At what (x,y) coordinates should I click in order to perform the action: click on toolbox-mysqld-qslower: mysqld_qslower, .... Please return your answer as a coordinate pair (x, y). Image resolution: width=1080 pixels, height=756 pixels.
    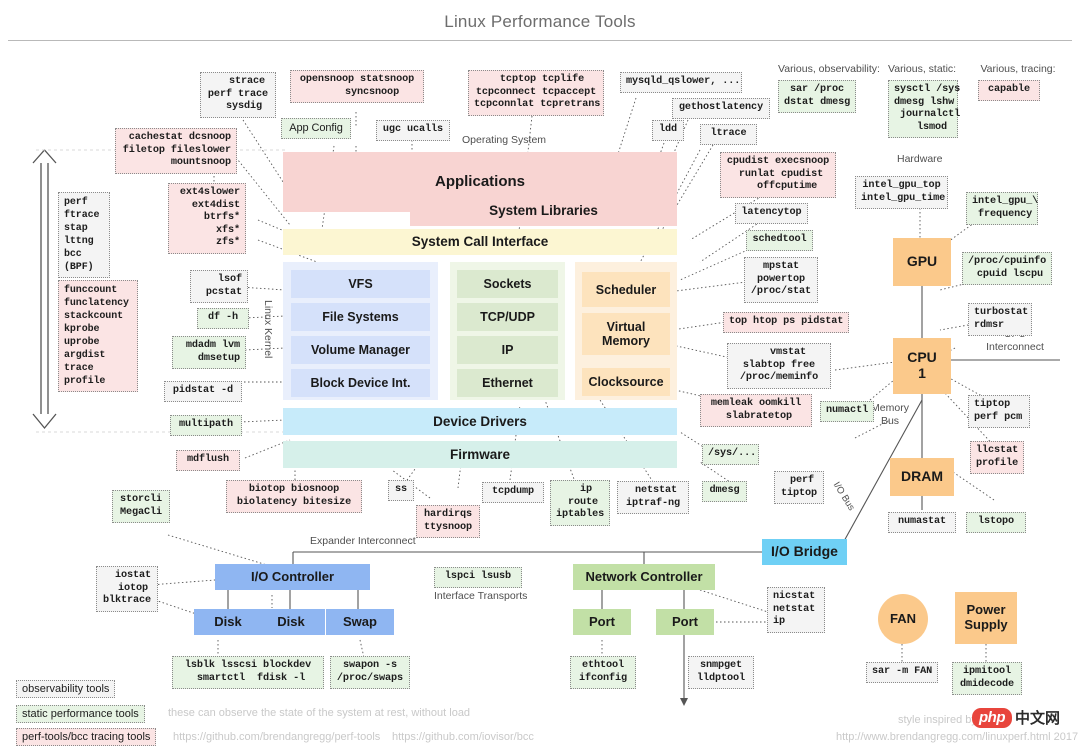
    Looking at the image, I should click on (681, 82).